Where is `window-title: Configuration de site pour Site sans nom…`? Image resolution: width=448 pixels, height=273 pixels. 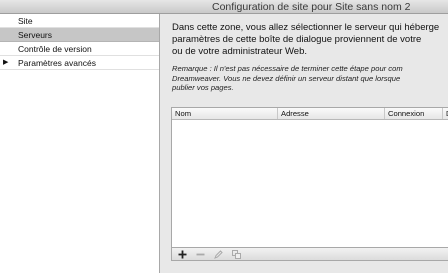 window-title: Configuration de site pour Site sans nom… is located at coordinates (311, 7).